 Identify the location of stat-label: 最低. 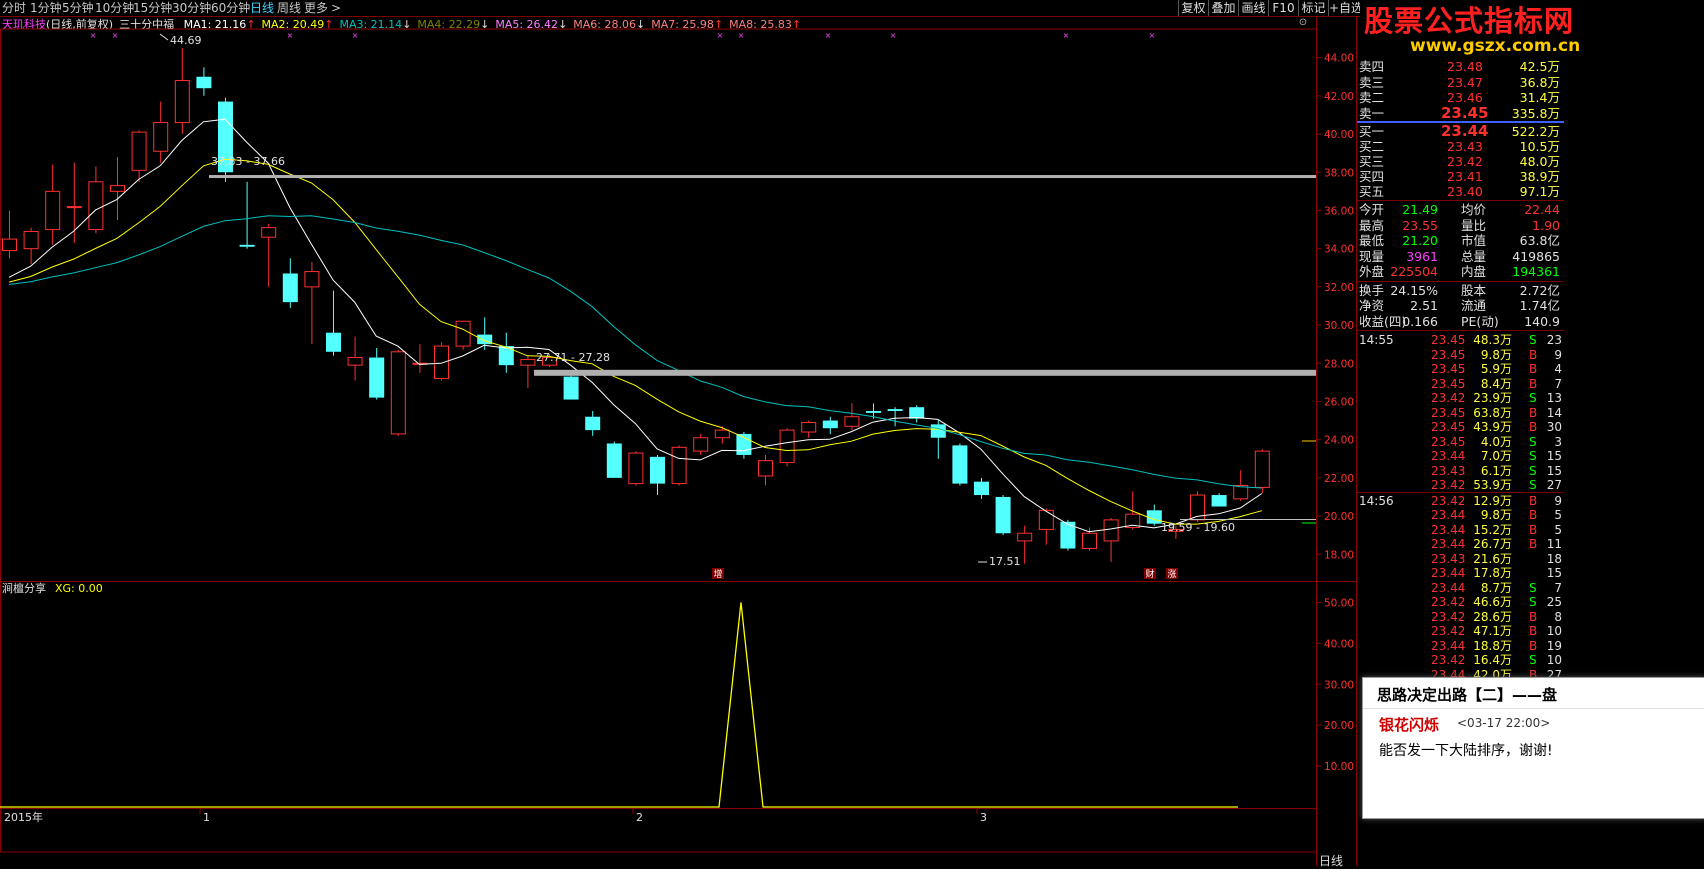
(1372, 240).